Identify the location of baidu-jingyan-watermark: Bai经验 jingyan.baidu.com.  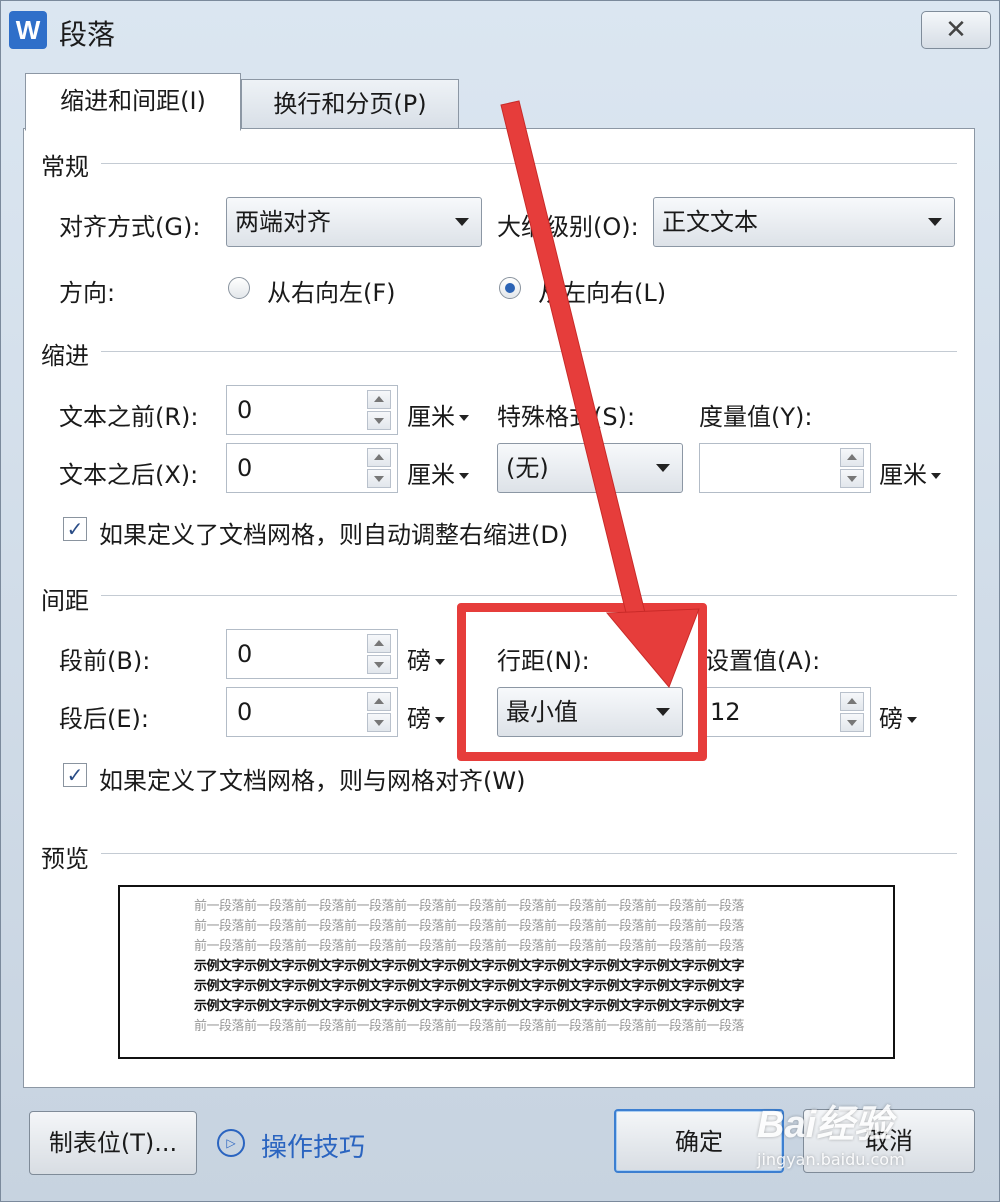
(831, 1131).